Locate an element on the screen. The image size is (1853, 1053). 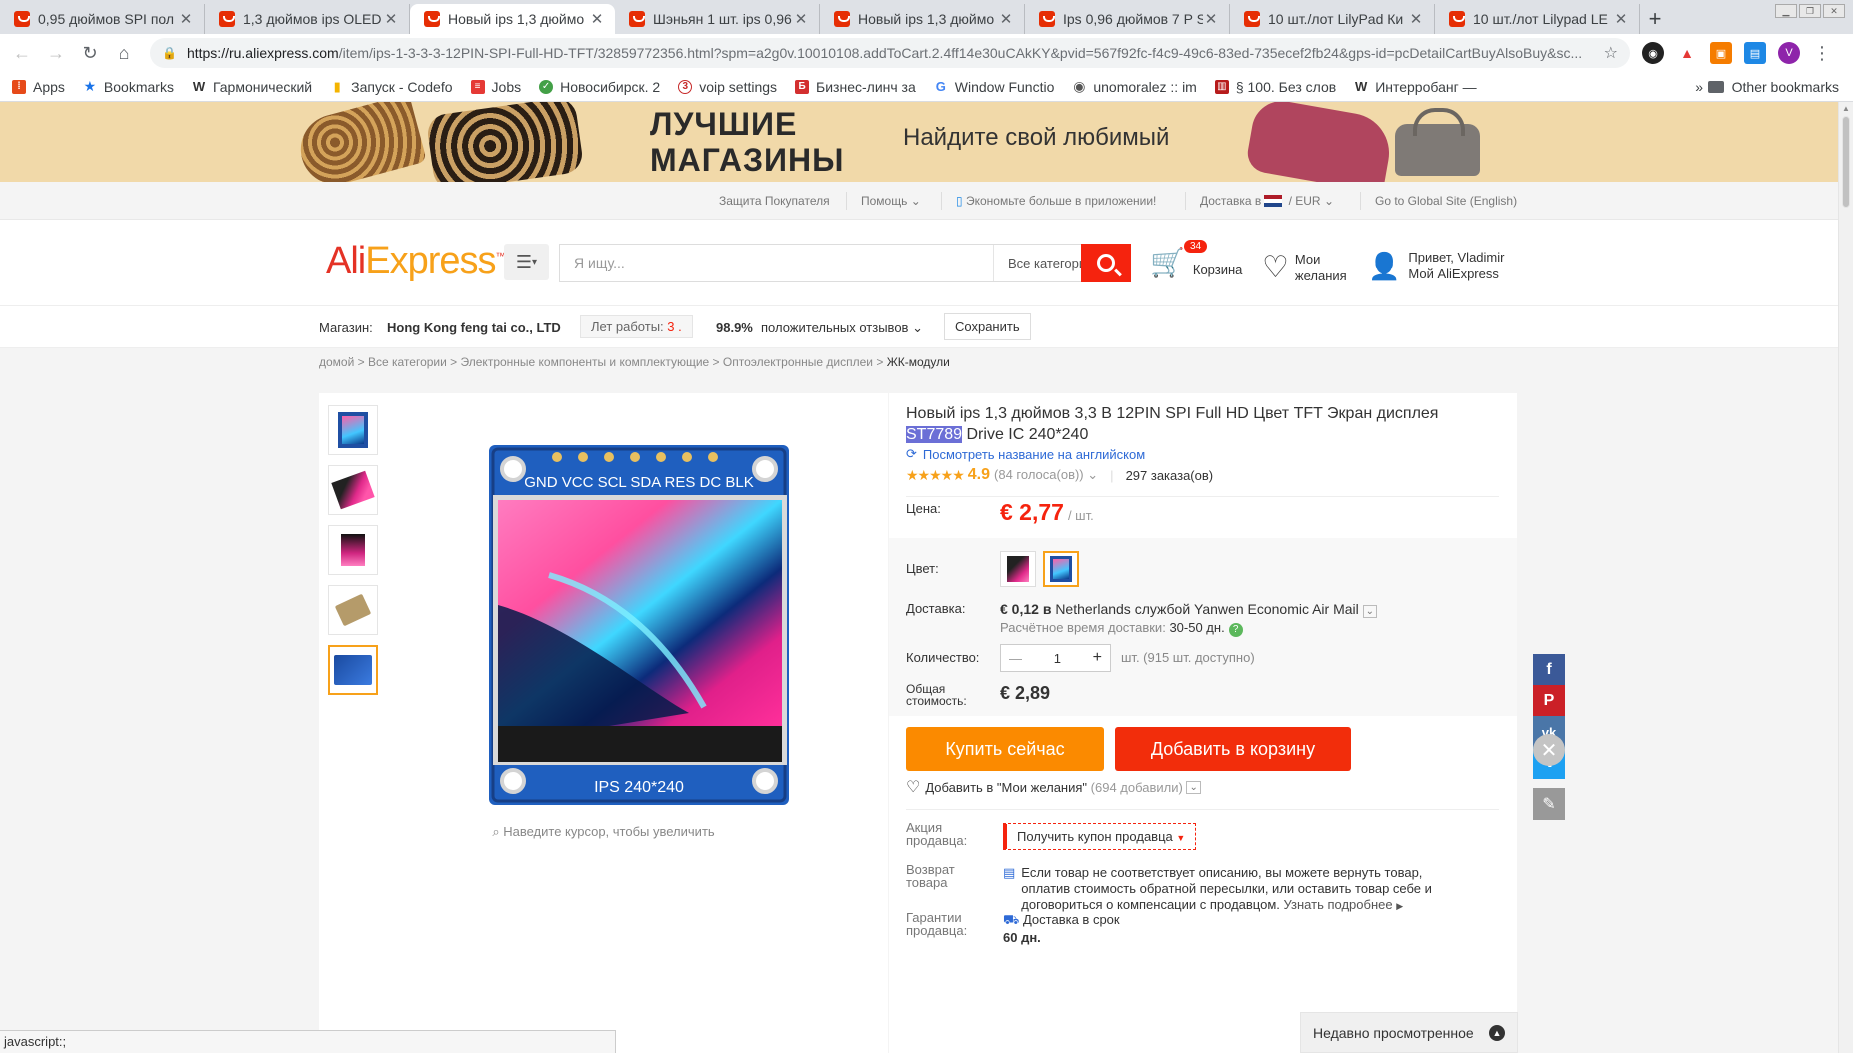
browser-tab-active: Новый ips 1,3 дюймо ✕ is located at coordinates (512, 19).